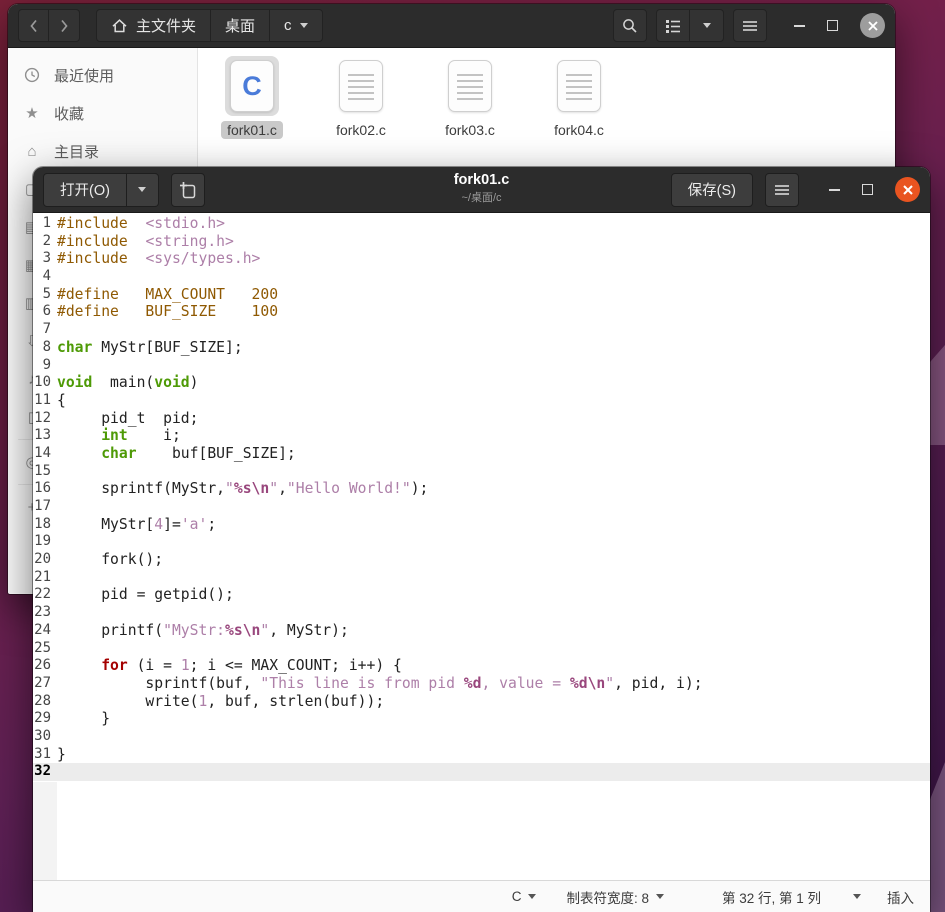 Image resolution: width=945 pixels, height=912 pixels. Describe the element at coordinates (857, 896) in the screenshot. I see `goto-line-button` at that location.